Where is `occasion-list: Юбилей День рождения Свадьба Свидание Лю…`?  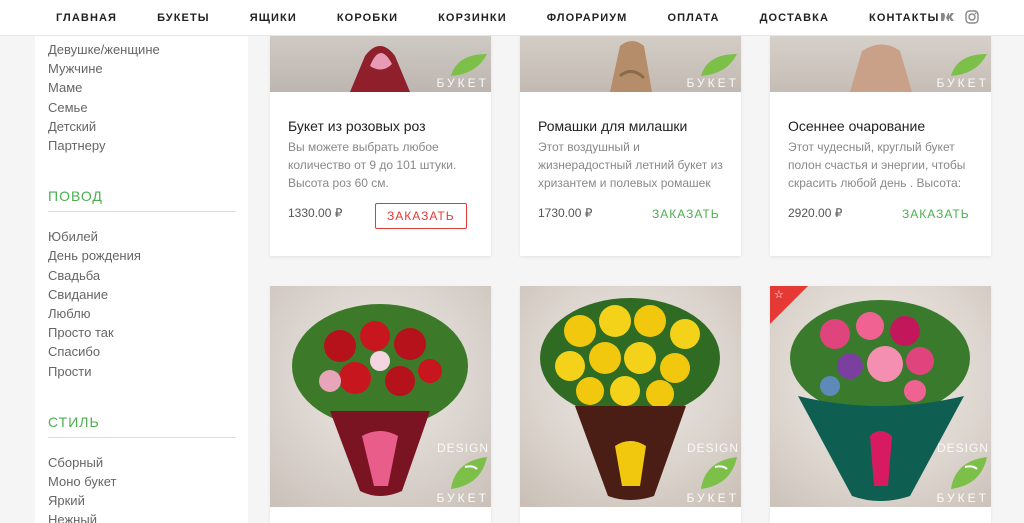 occasion-list: Юбилей День рождения Свадьба Свидание Лю… is located at coordinates (148, 304).